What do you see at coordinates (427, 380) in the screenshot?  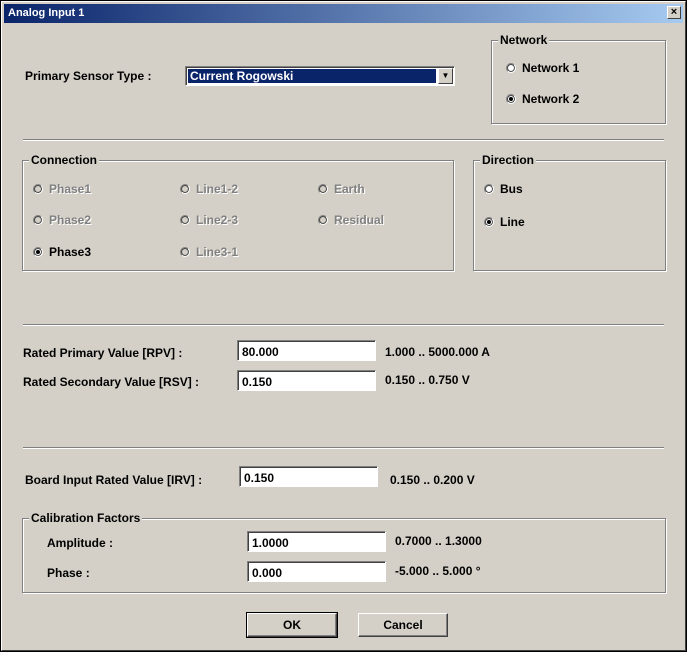 I see `rsv-range: 0.150 .. 0.750 V` at bounding box center [427, 380].